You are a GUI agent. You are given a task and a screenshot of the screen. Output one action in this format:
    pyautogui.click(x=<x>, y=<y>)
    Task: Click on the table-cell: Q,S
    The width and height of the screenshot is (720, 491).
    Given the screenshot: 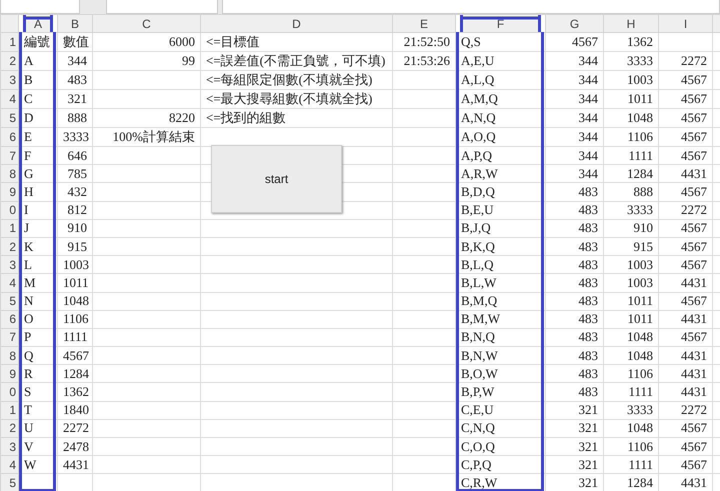 What is the action you would take?
    pyautogui.click(x=471, y=41)
    